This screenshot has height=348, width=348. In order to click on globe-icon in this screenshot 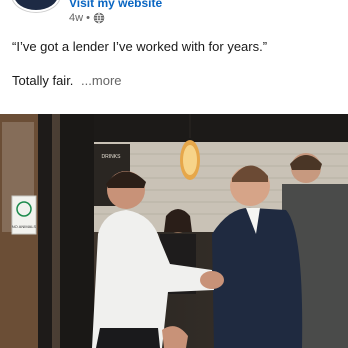, I will do `click(99, 18)`.